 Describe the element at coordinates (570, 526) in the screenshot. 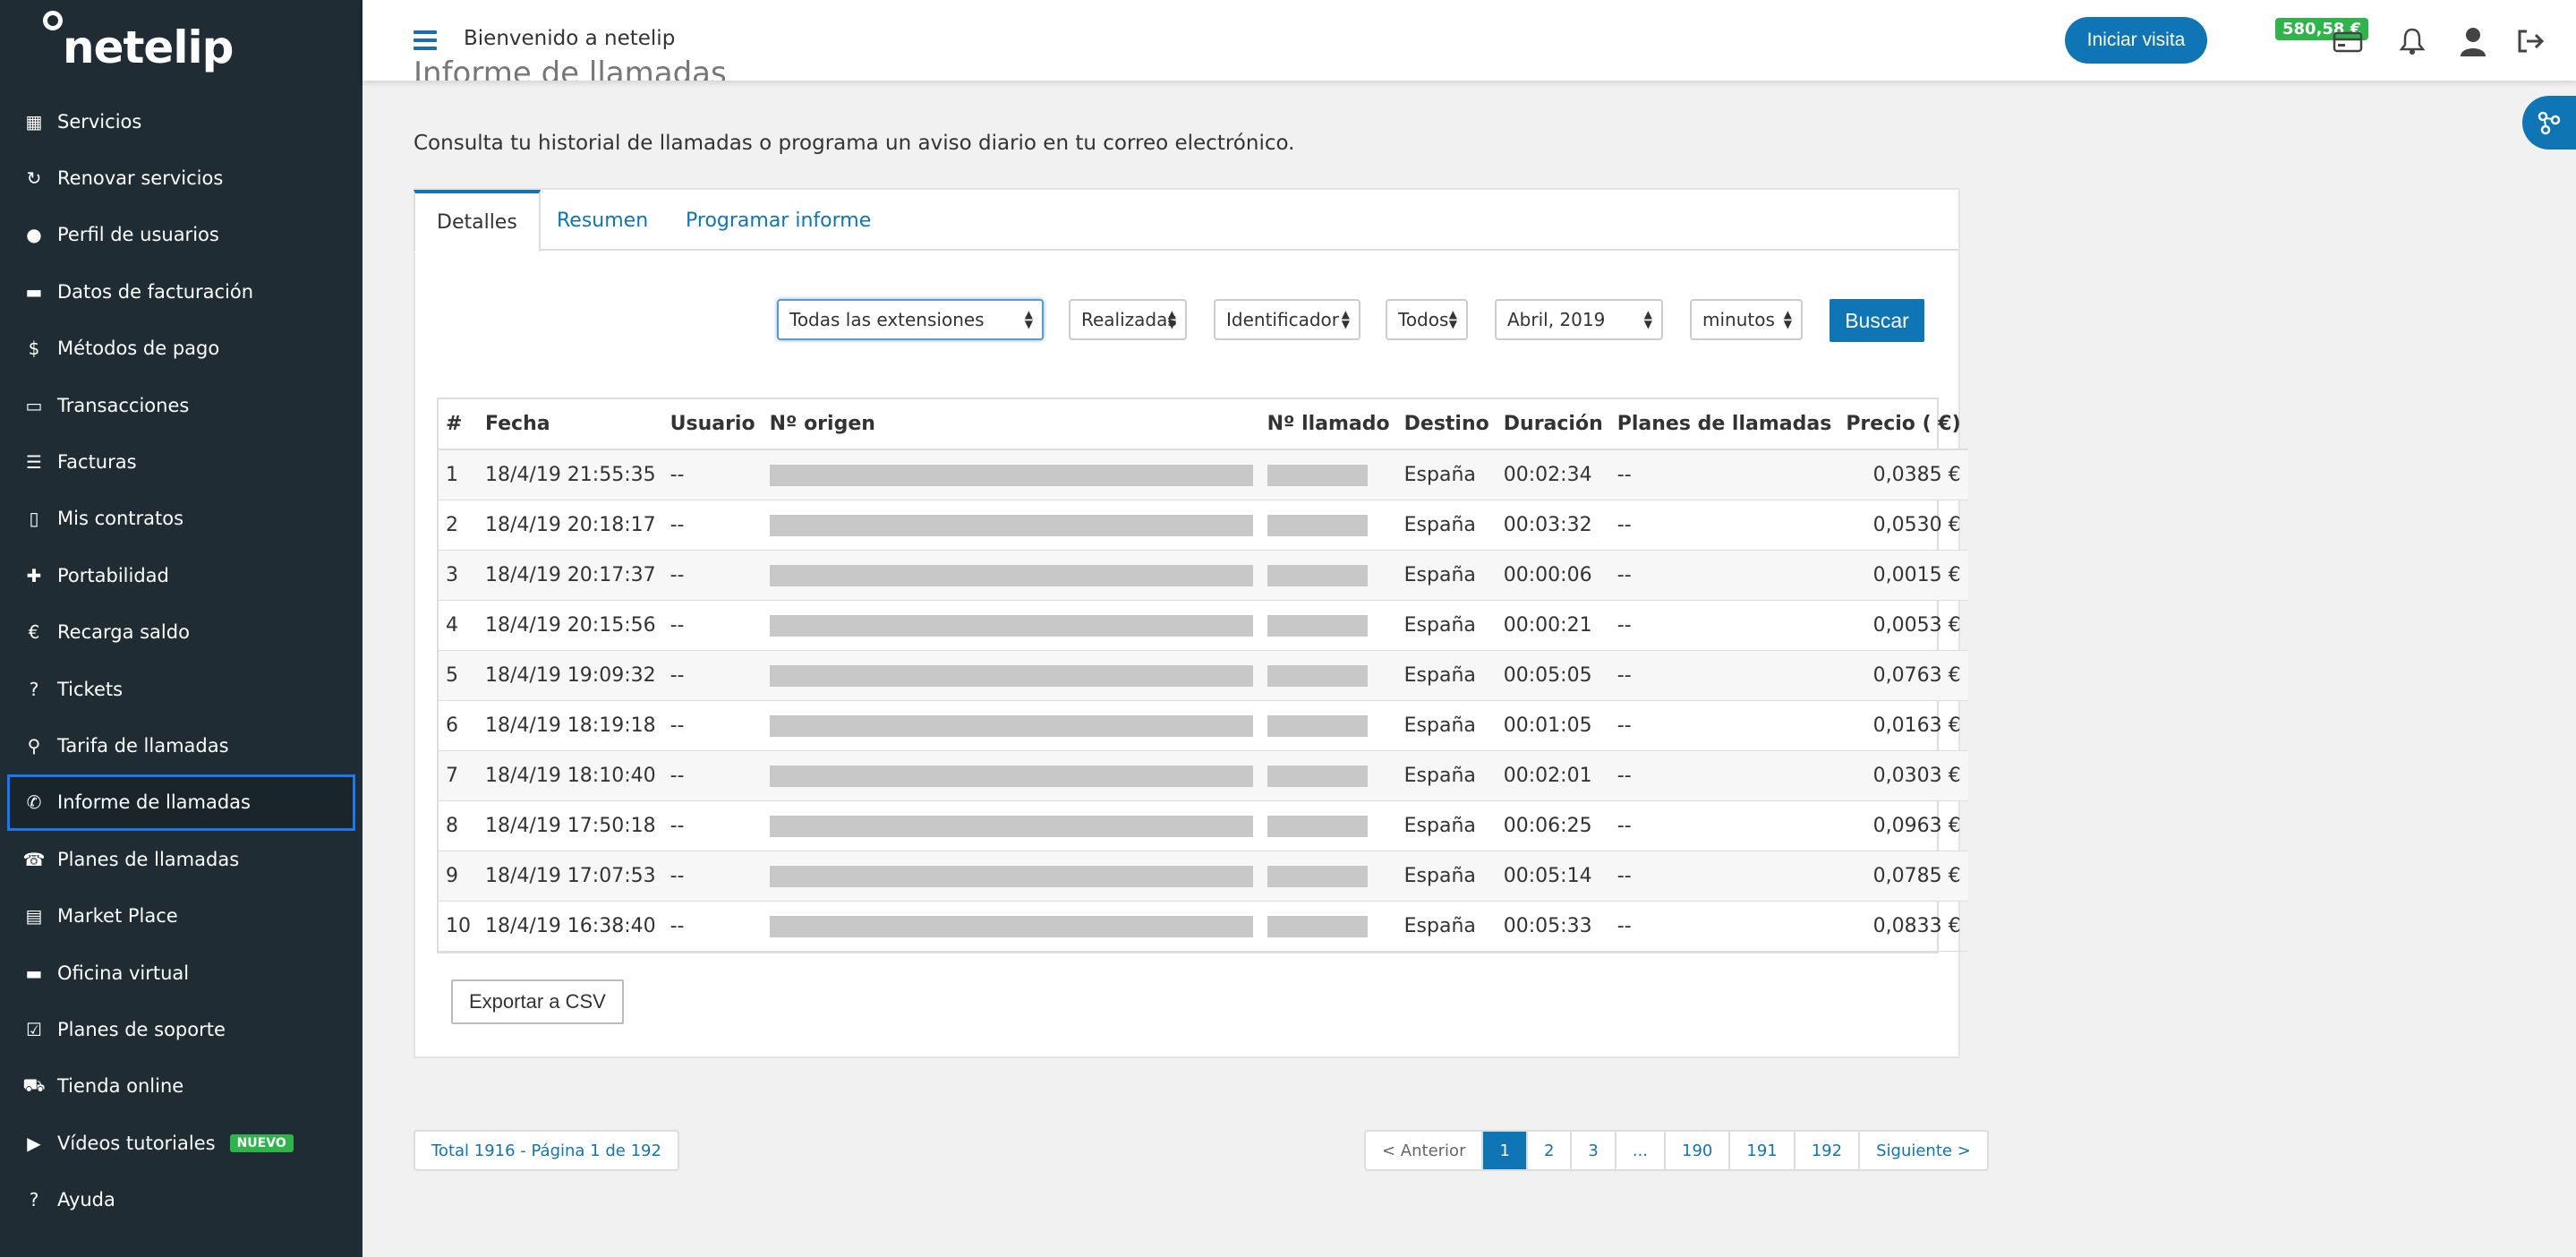

I see `cell-date: 18/4/19 20:18:17` at that location.